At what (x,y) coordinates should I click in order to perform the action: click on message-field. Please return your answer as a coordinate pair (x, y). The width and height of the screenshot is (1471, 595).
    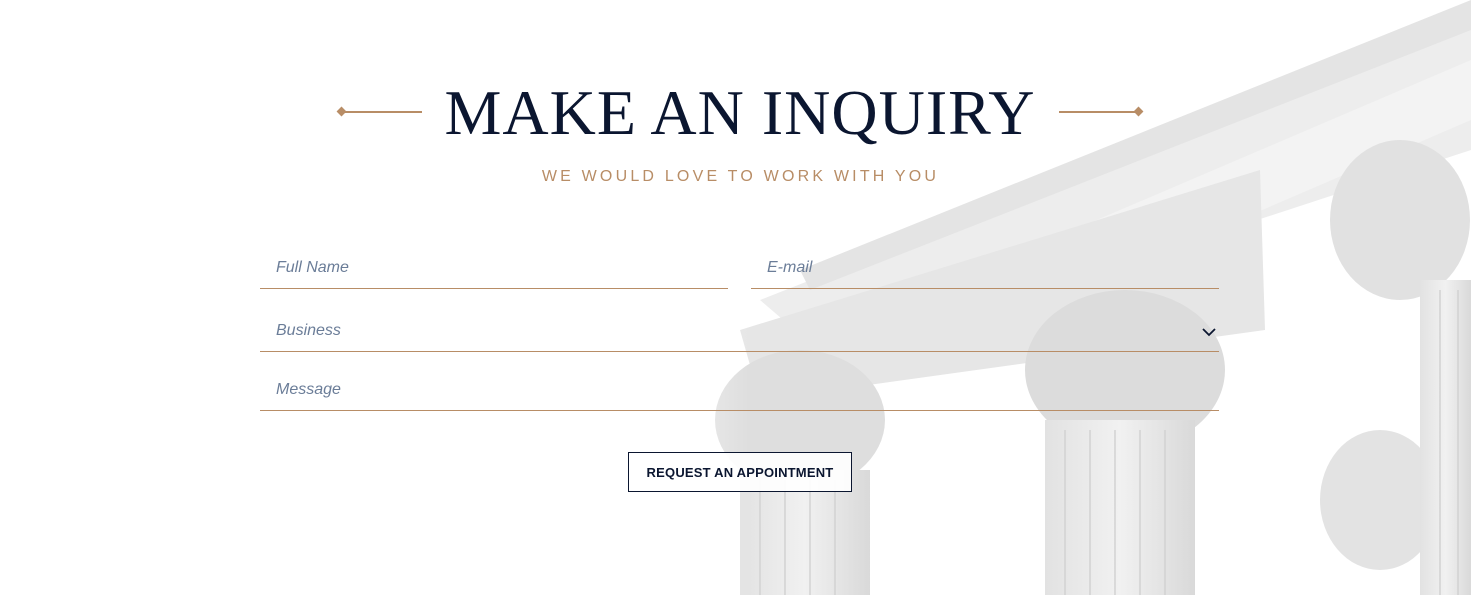
    Looking at the image, I should click on (739, 391).